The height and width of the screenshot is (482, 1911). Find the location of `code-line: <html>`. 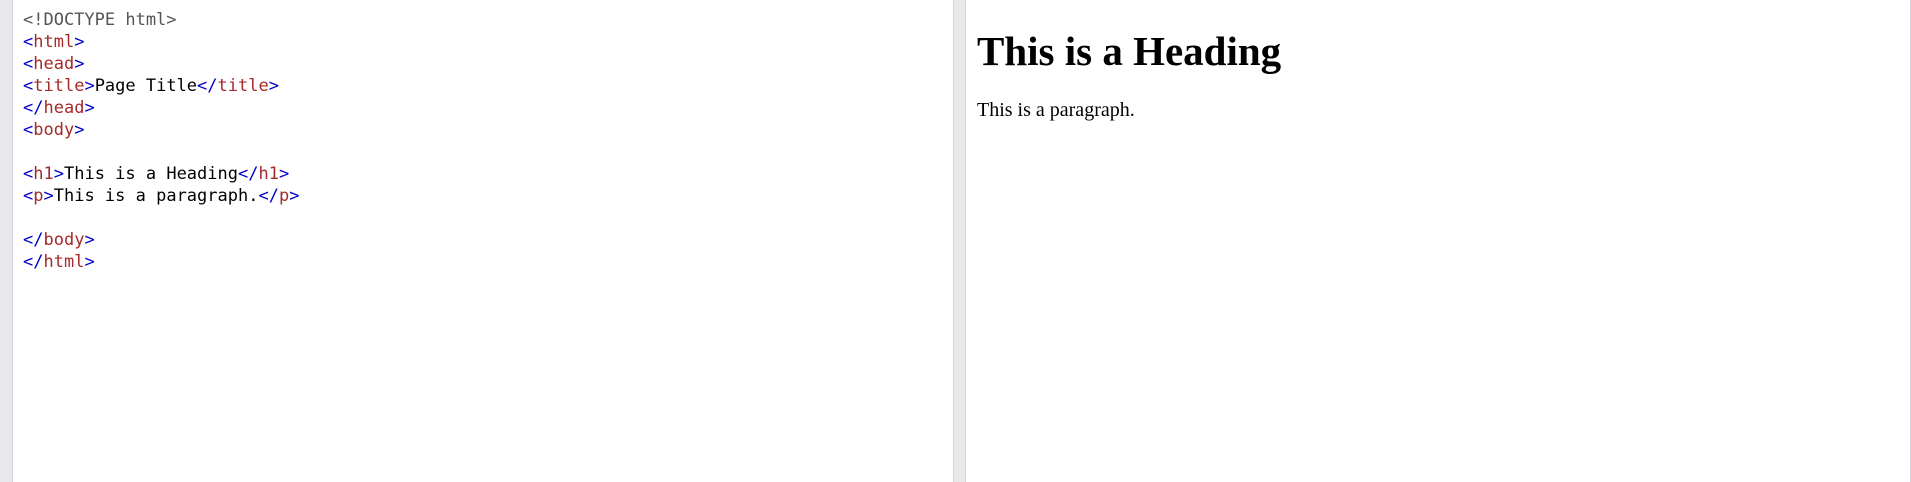

code-line: <html> is located at coordinates (161, 42).